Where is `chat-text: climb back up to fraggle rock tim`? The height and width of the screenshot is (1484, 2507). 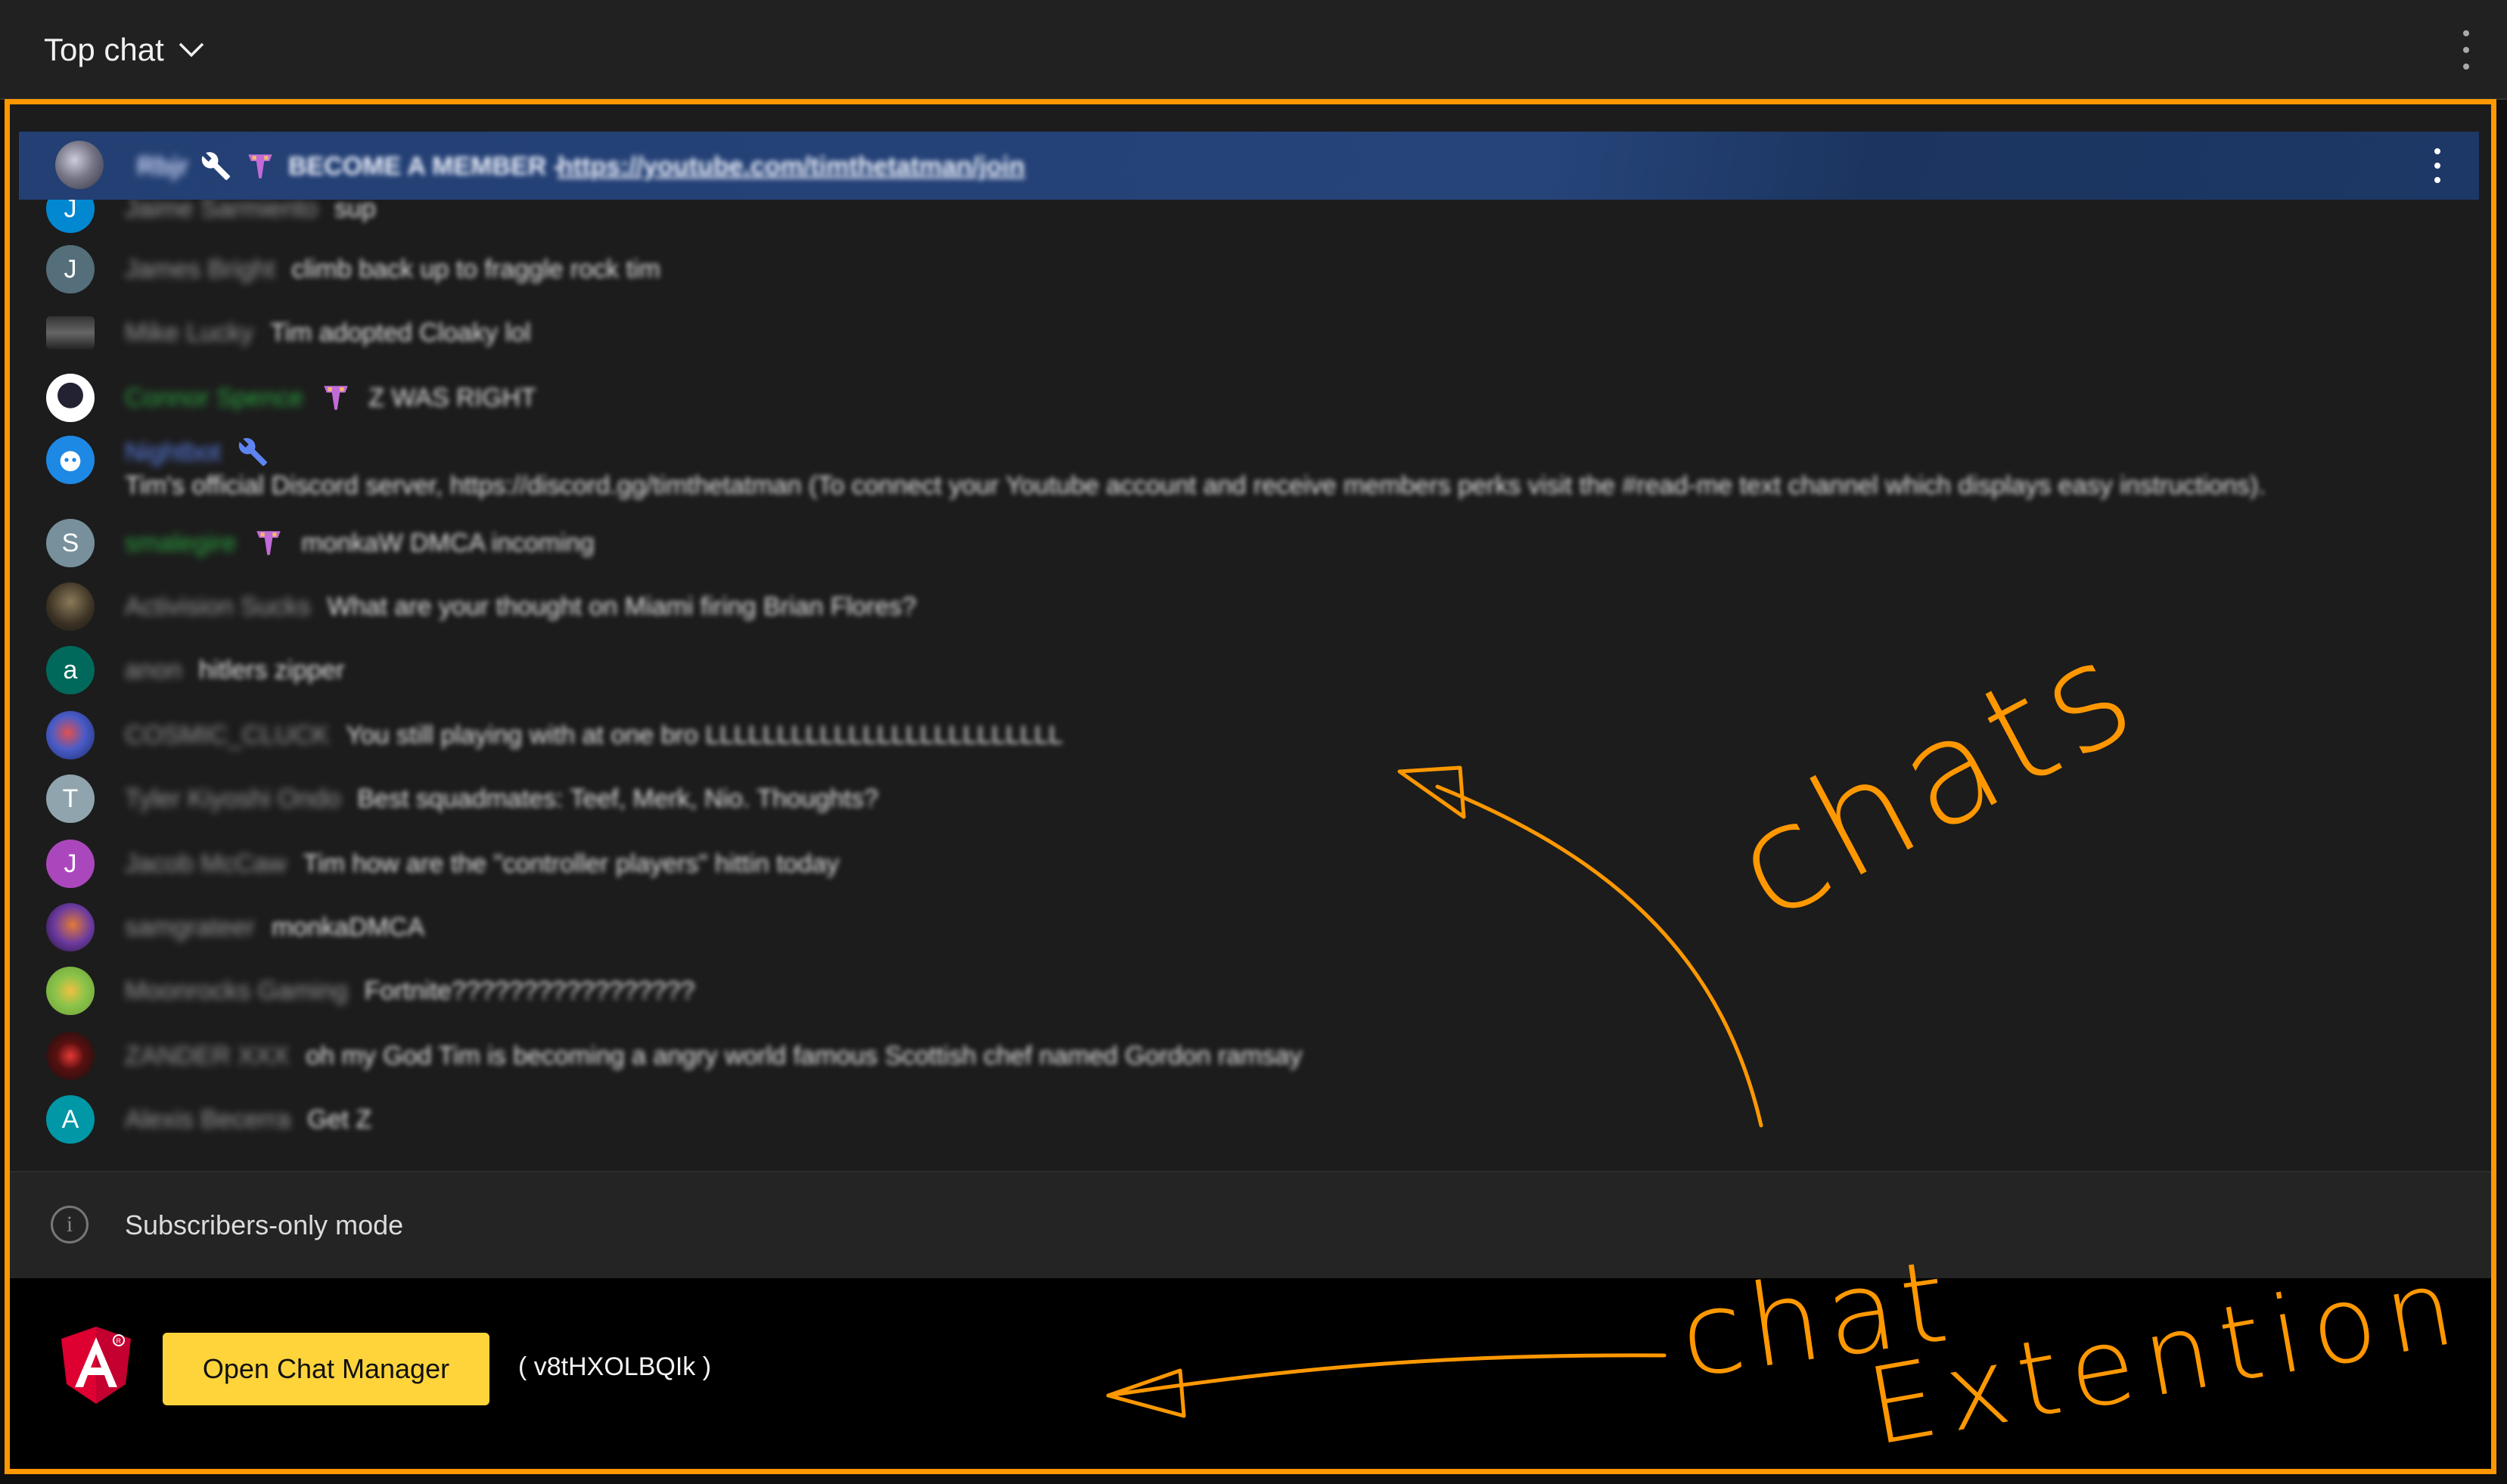 chat-text: climb back up to fraggle rock tim is located at coordinates (475, 269).